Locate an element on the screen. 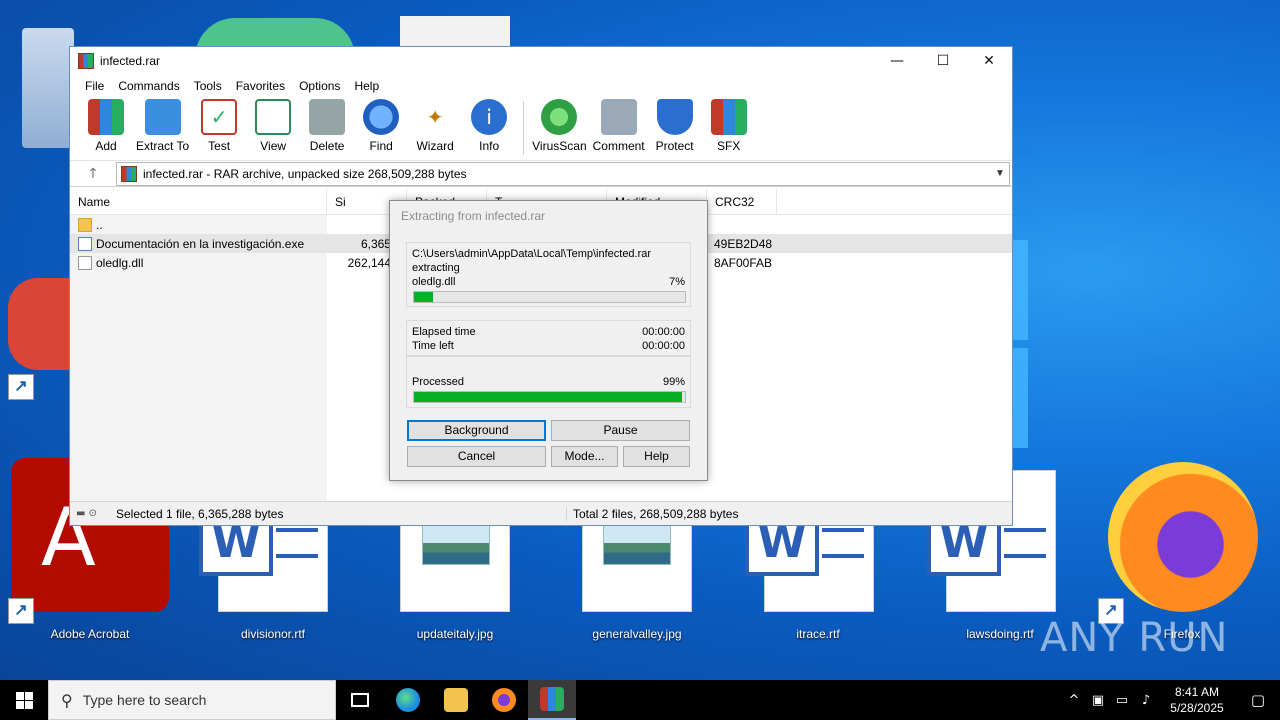 The width and height of the screenshot is (1280, 720). toolbar-add-button: Add is located at coordinates (106, 126).